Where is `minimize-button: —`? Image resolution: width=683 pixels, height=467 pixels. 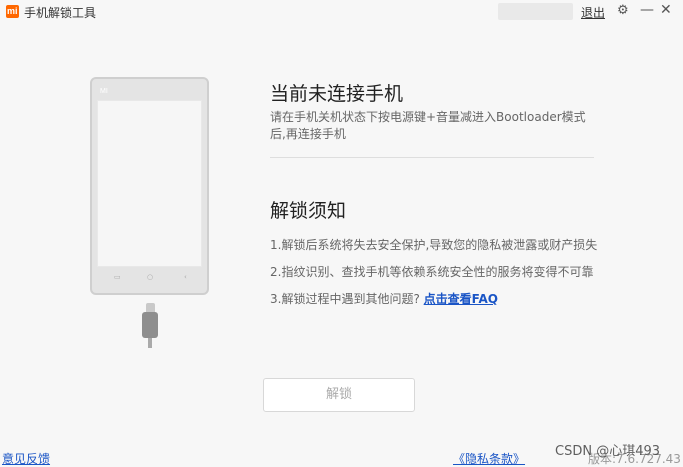 minimize-button: — is located at coordinates (647, 10).